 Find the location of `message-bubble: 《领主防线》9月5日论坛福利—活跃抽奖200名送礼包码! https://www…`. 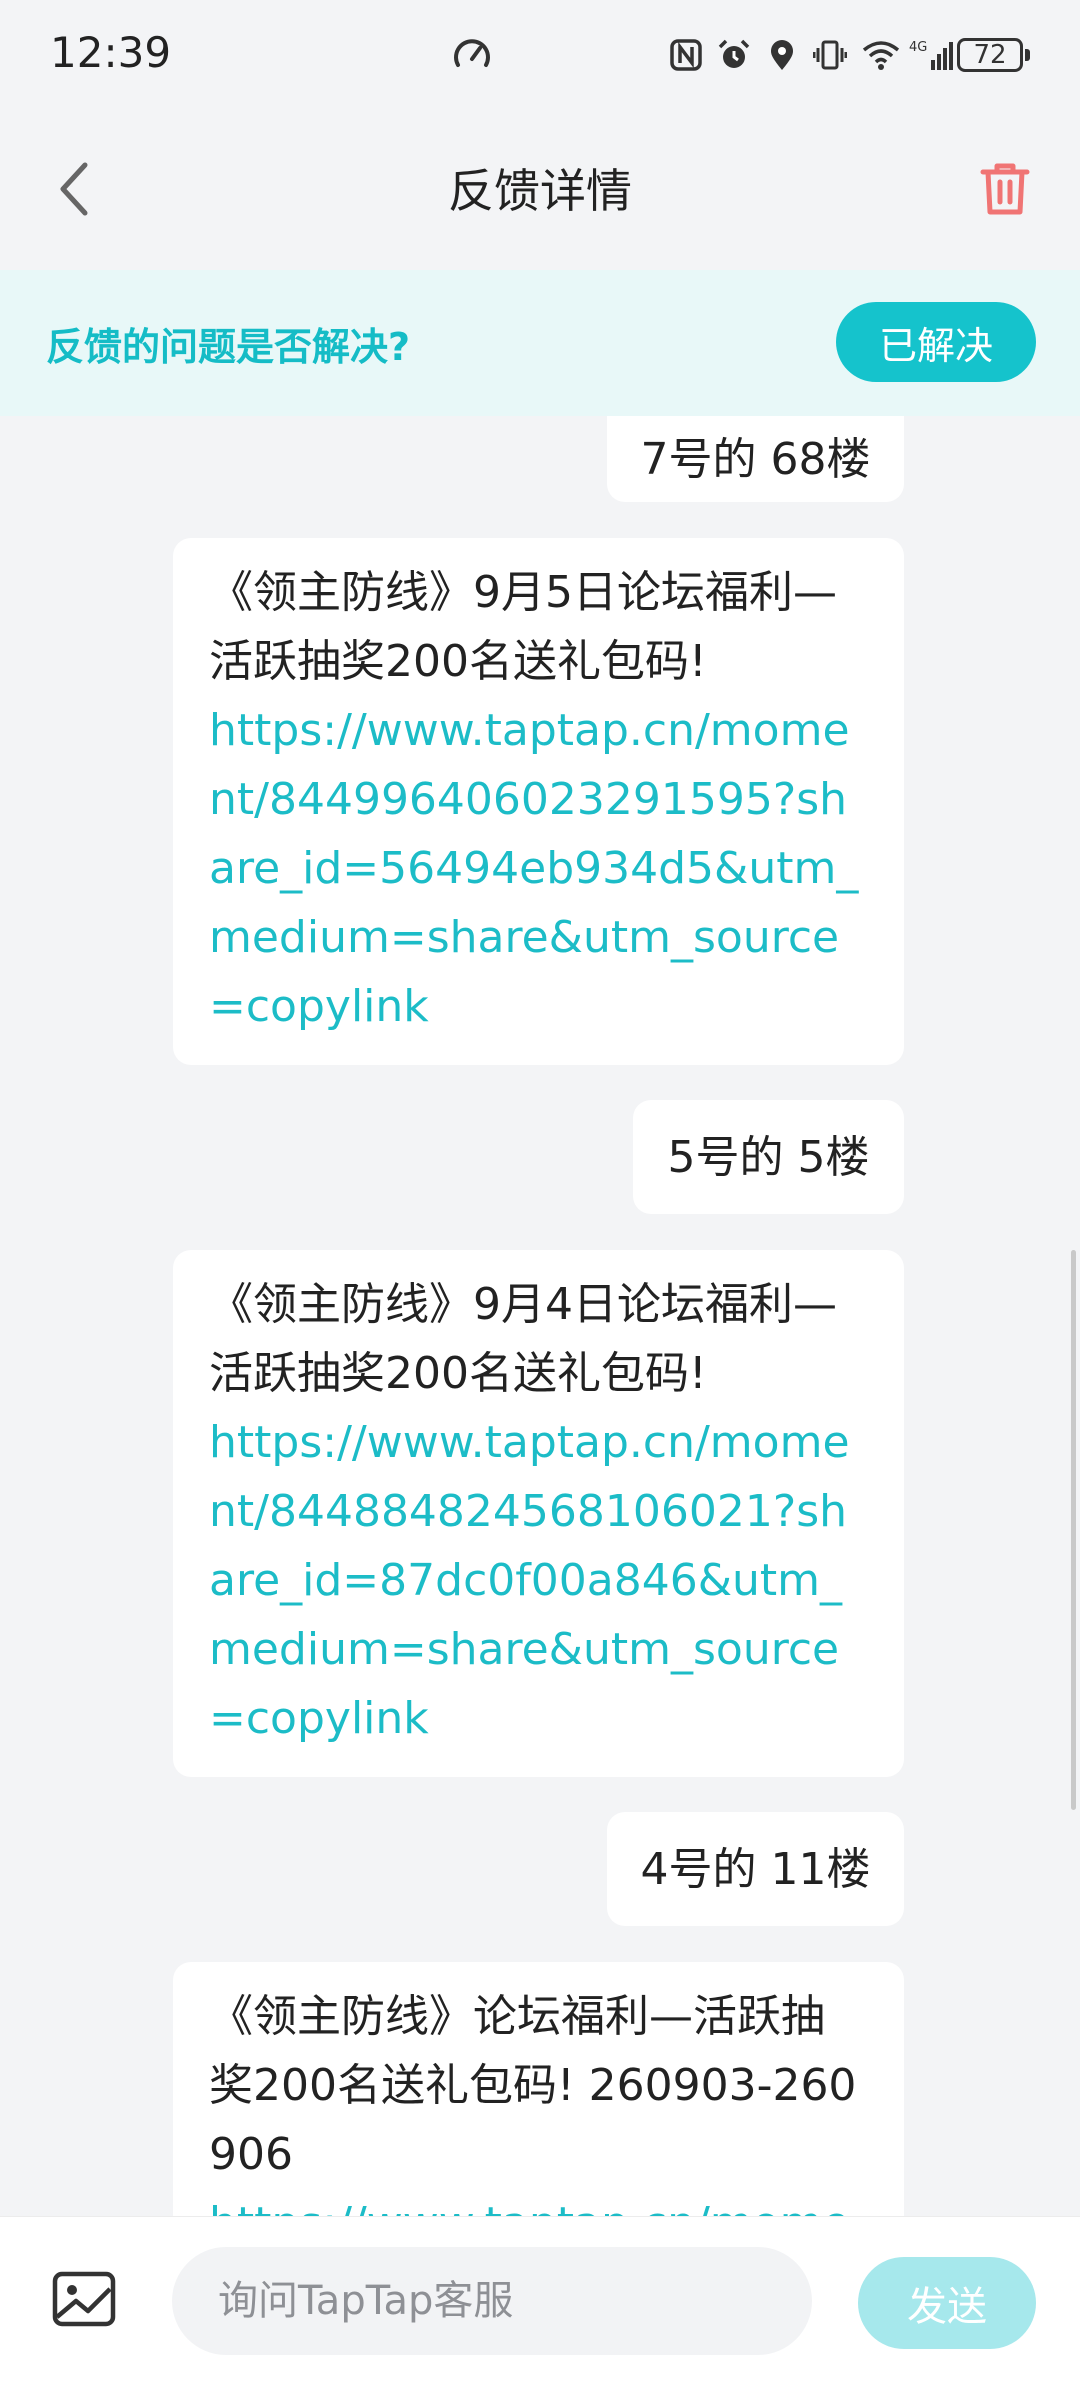

message-bubble: 《领主防线》9月5日论坛福利—活跃抽奖200名送礼包码! https://www… is located at coordinates (538, 801).